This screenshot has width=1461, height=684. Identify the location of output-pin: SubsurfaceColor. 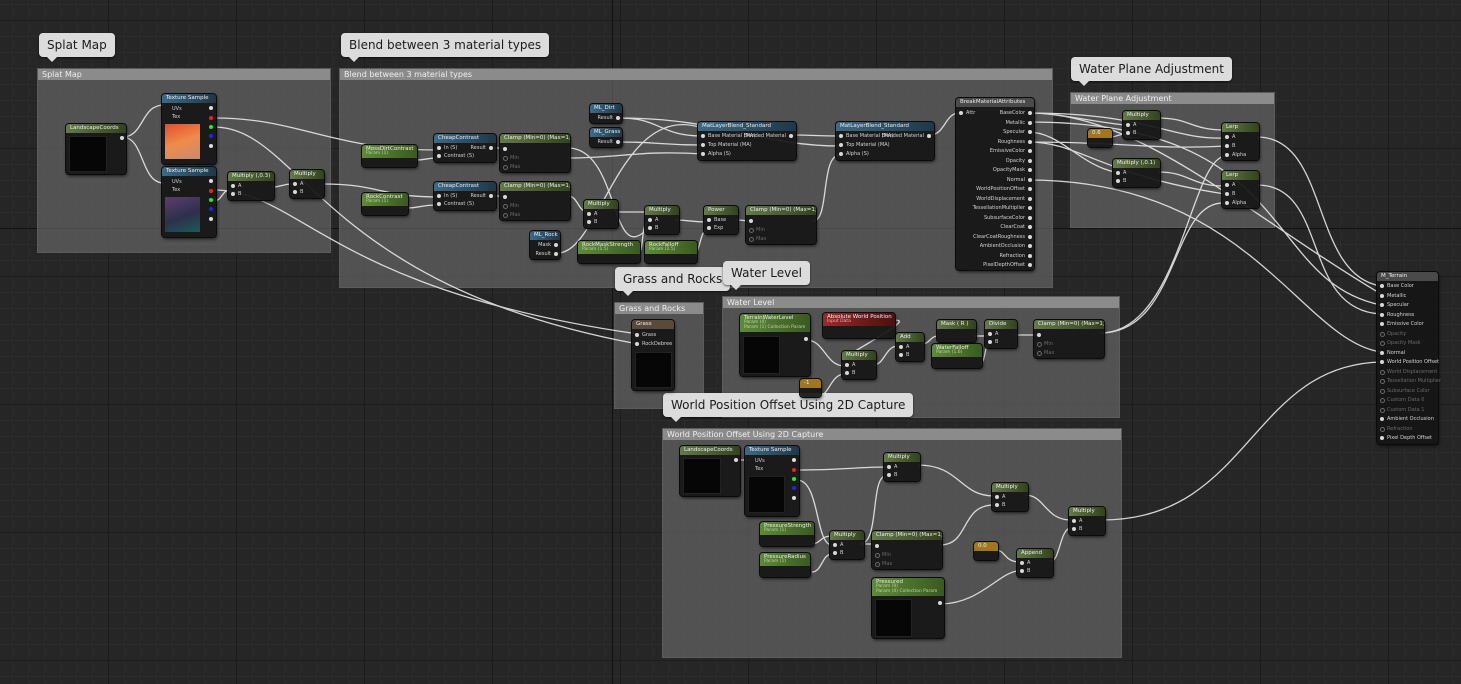
(1008, 218).